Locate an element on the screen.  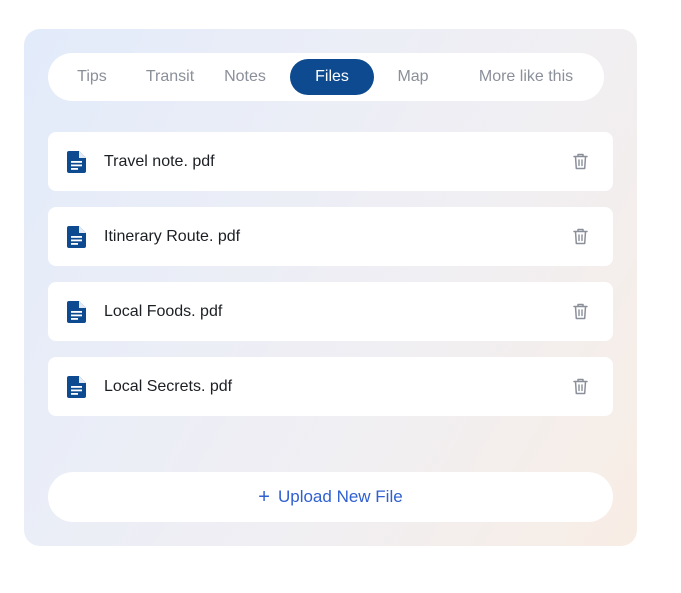
upload-new-file-button: + Upload New File is located at coordinates (330, 497).